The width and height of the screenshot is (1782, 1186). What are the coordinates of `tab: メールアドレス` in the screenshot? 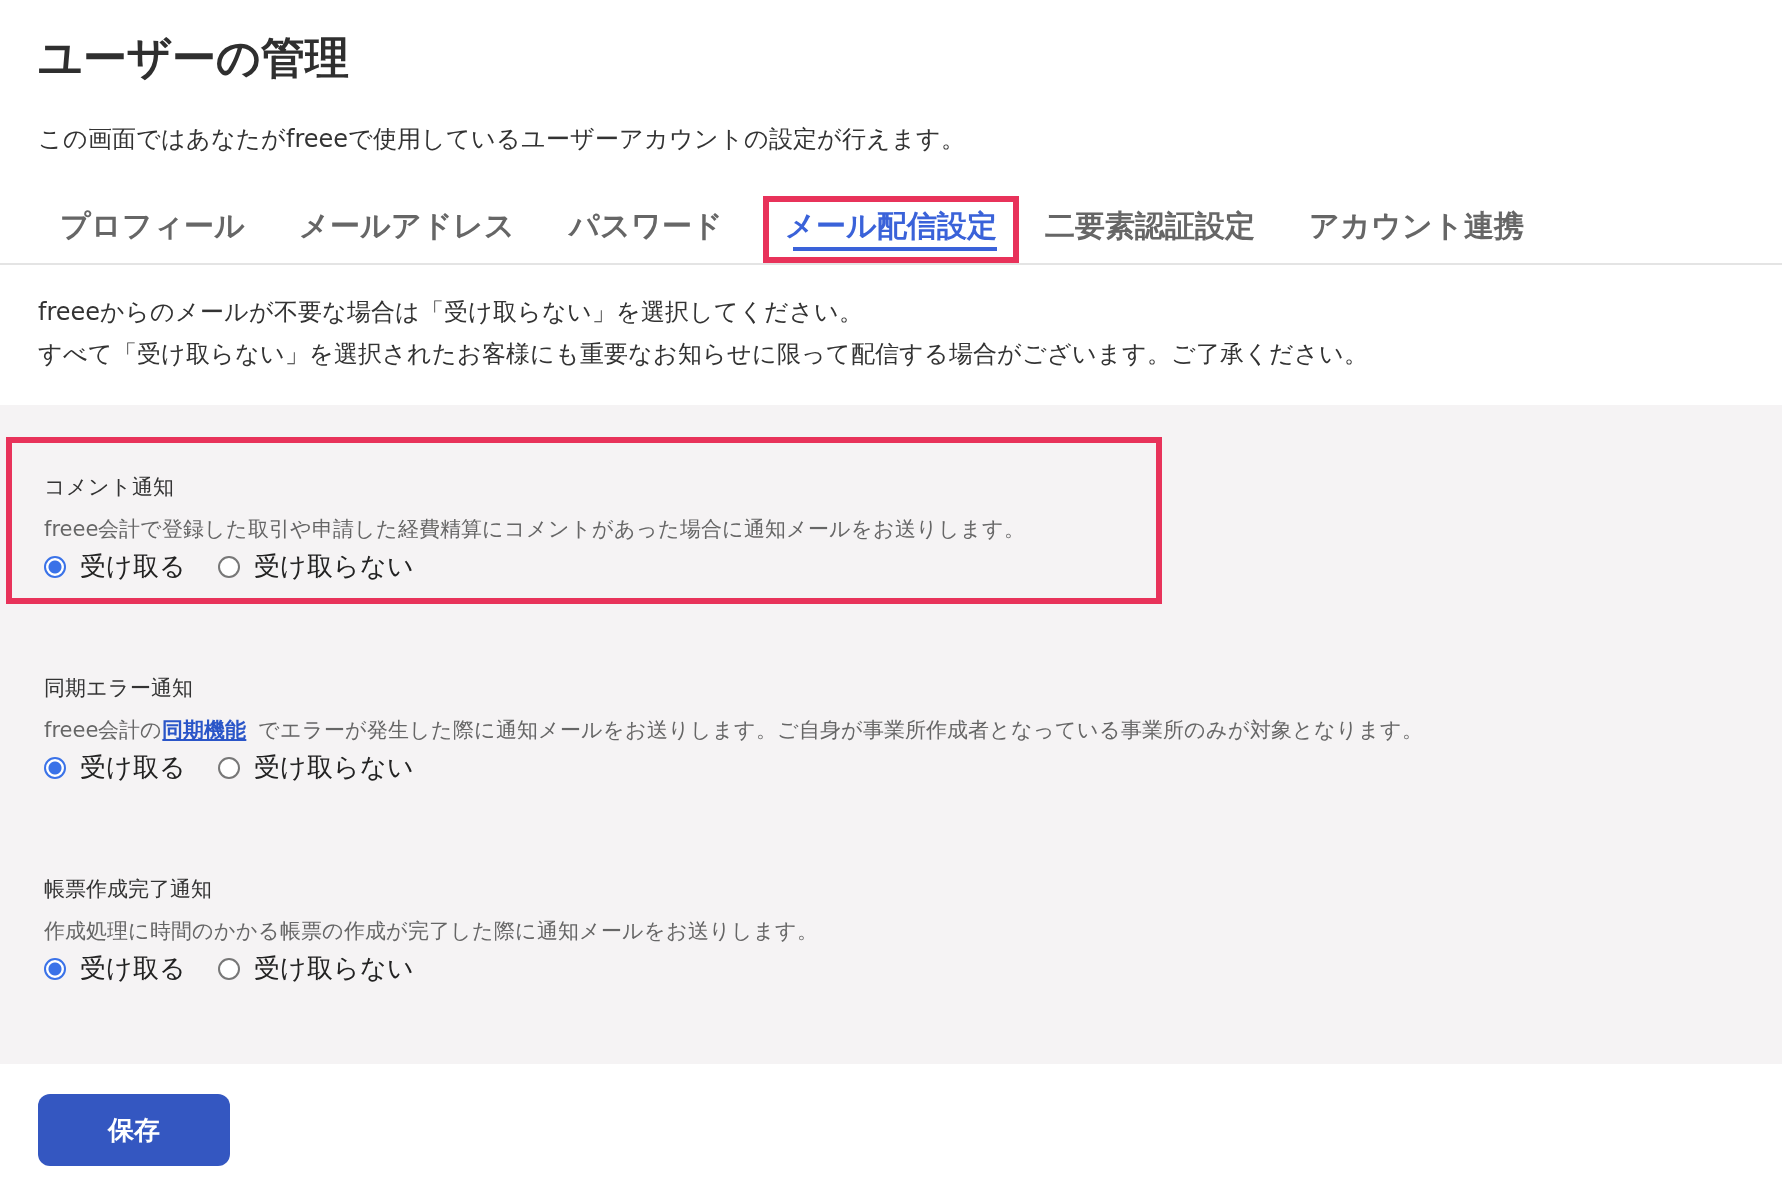 It's located at (407, 230).